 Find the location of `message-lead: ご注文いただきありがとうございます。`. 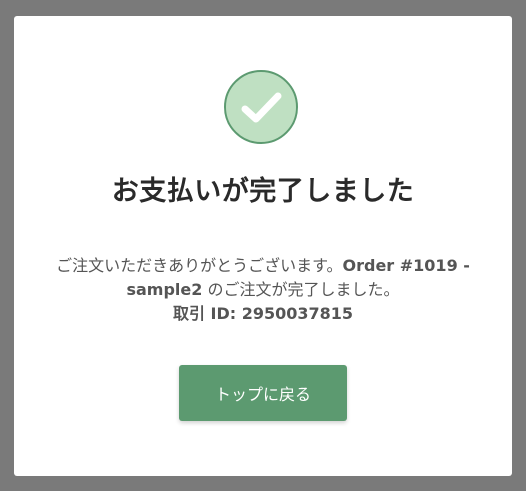

message-lead: ご注文いただきありがとうございます。 is located at coordinates (199, 265).